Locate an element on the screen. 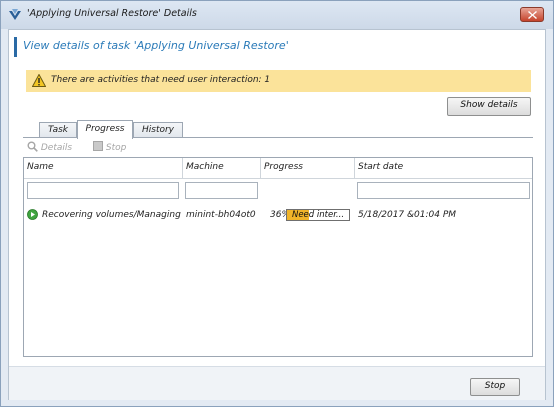  header-accent-bar is located at coordinates (15, 47).